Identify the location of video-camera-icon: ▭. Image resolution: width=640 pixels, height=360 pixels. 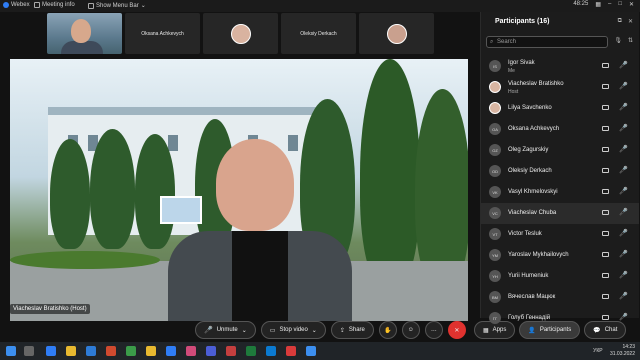
(272, 330).